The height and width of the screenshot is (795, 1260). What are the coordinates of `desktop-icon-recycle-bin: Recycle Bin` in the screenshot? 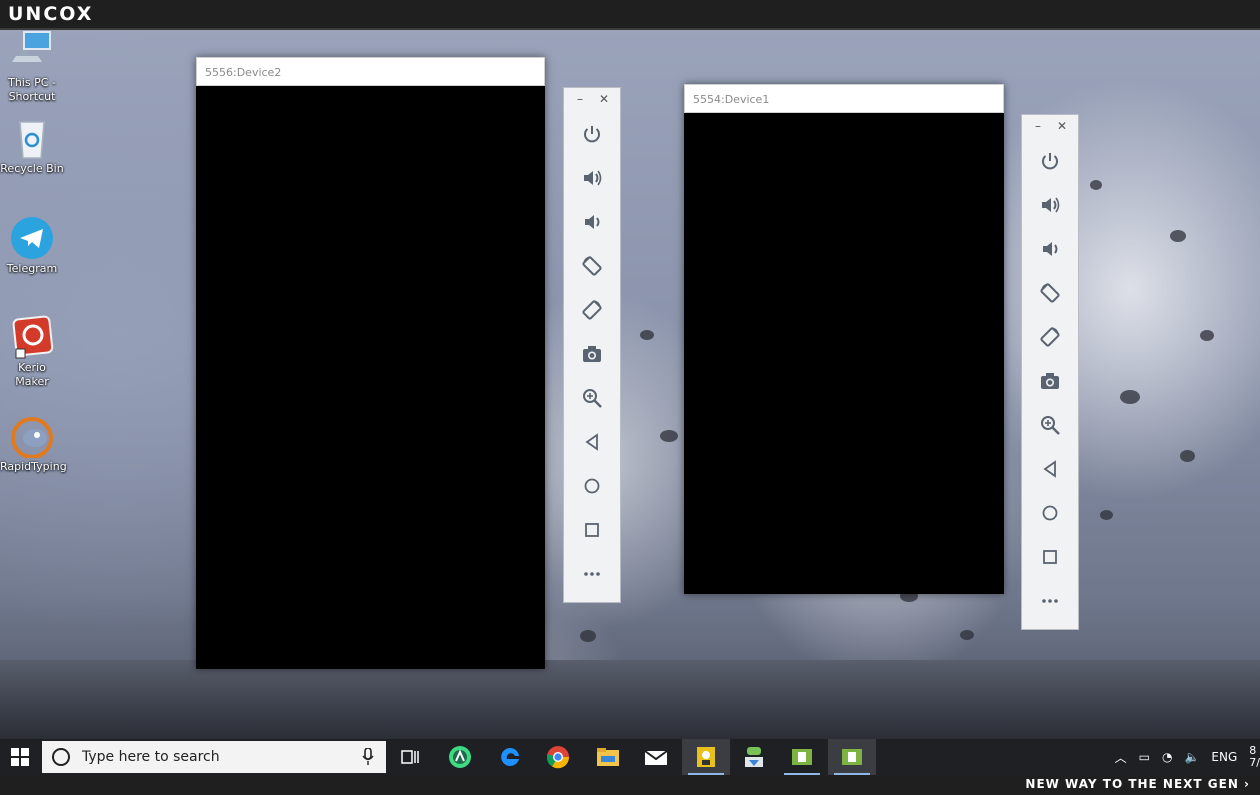 It's located at (32, 146).